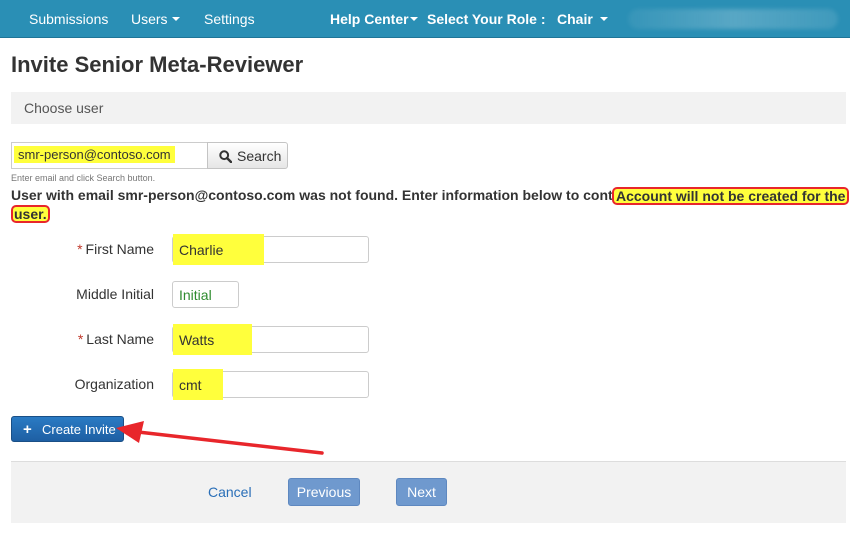  Describe the element at coordinates (486, 19) in the screenshot. I see `role-label: Select Your Role :` at that location.